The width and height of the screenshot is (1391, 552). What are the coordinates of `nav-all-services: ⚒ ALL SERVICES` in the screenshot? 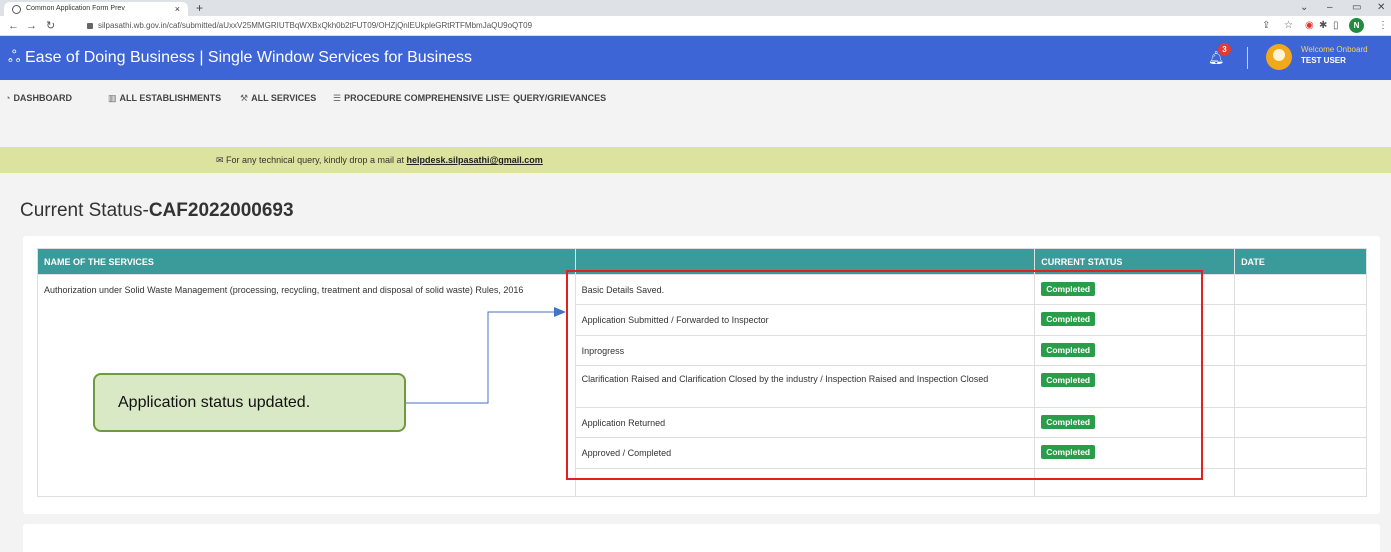 It's located at (278, 98).